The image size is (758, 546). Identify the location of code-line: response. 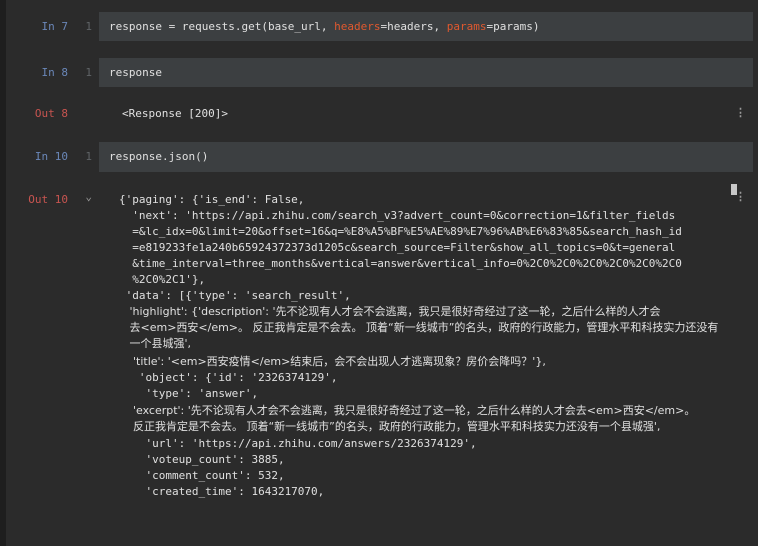
(135, 72).